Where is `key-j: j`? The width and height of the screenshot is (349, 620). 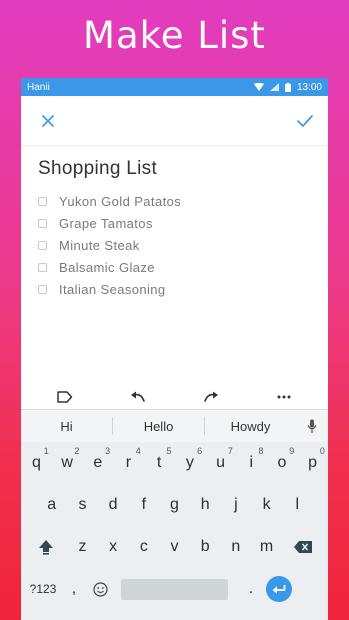 key-j: j is located at coordinates (236, 505).